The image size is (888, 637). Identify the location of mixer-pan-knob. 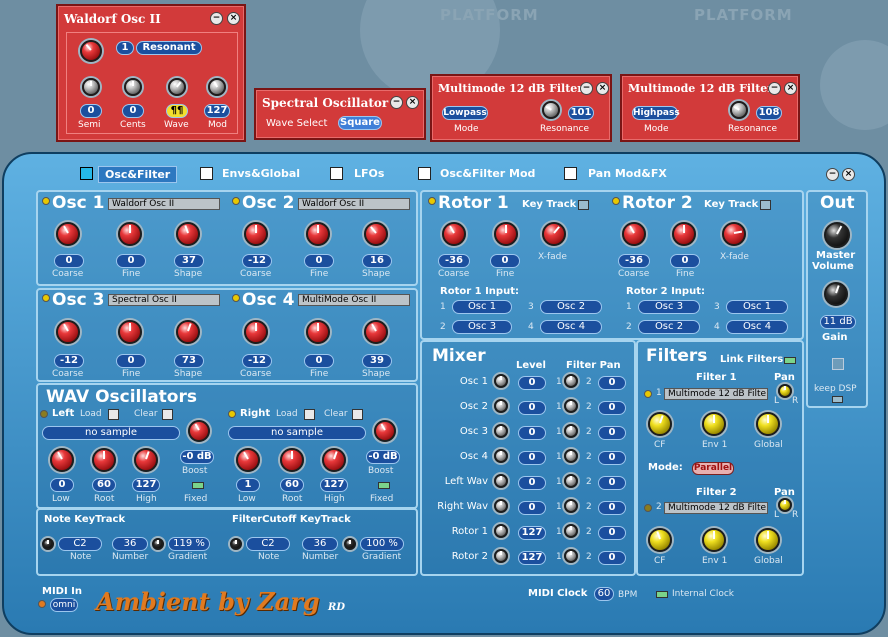
(571, 531).